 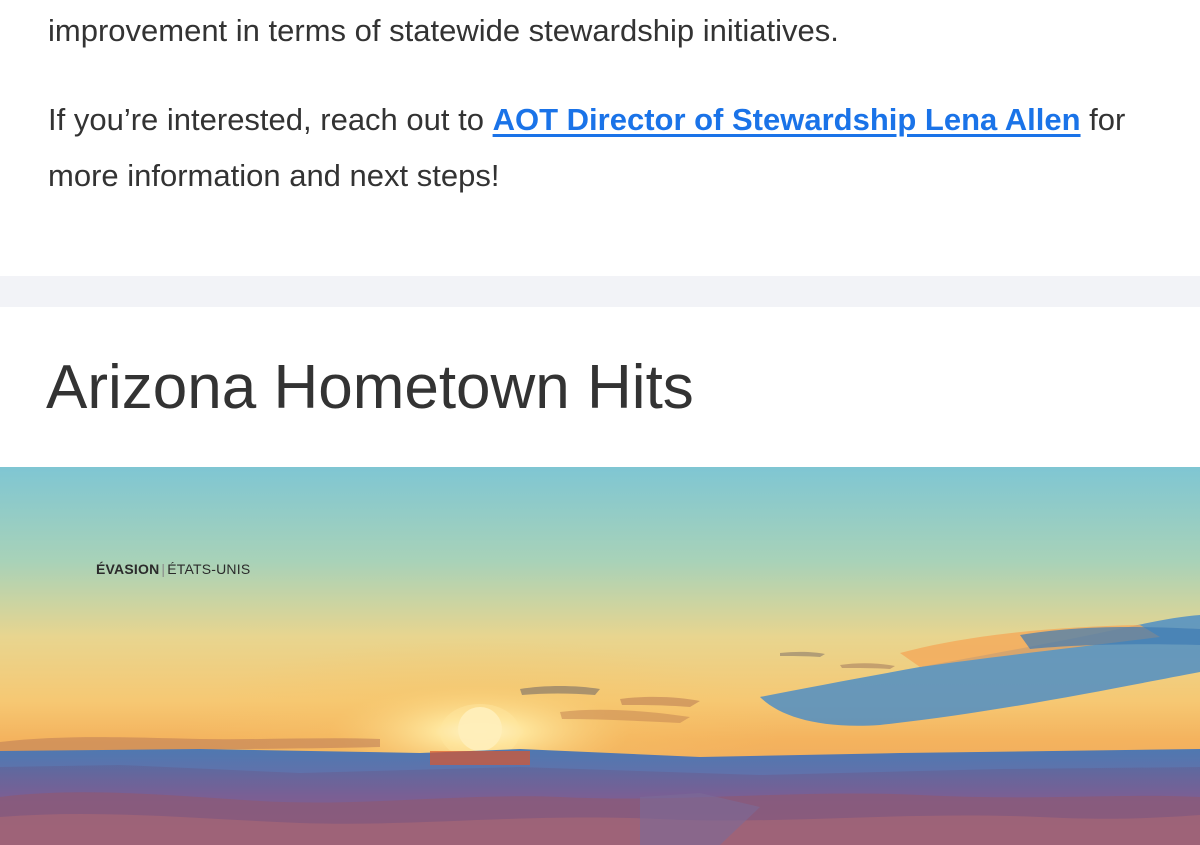 What do you see at coordinates (128, 569) in the screenshot?
I see `label-evasion: ÉVASION` at bounding box center [128, 569].